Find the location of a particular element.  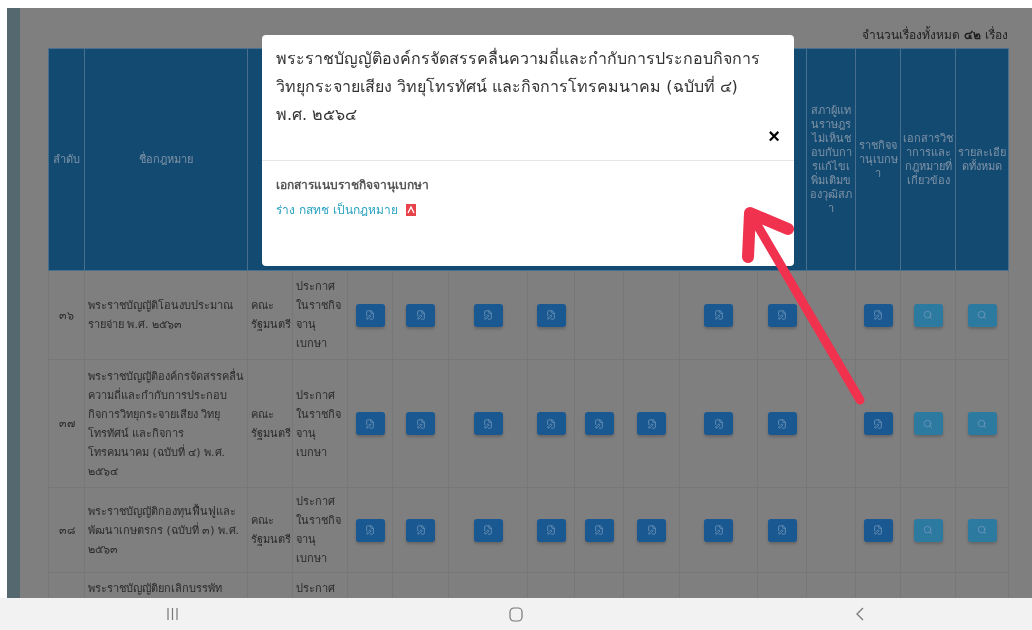

row-number: ๓๘ is located at coordinates (66, 530).